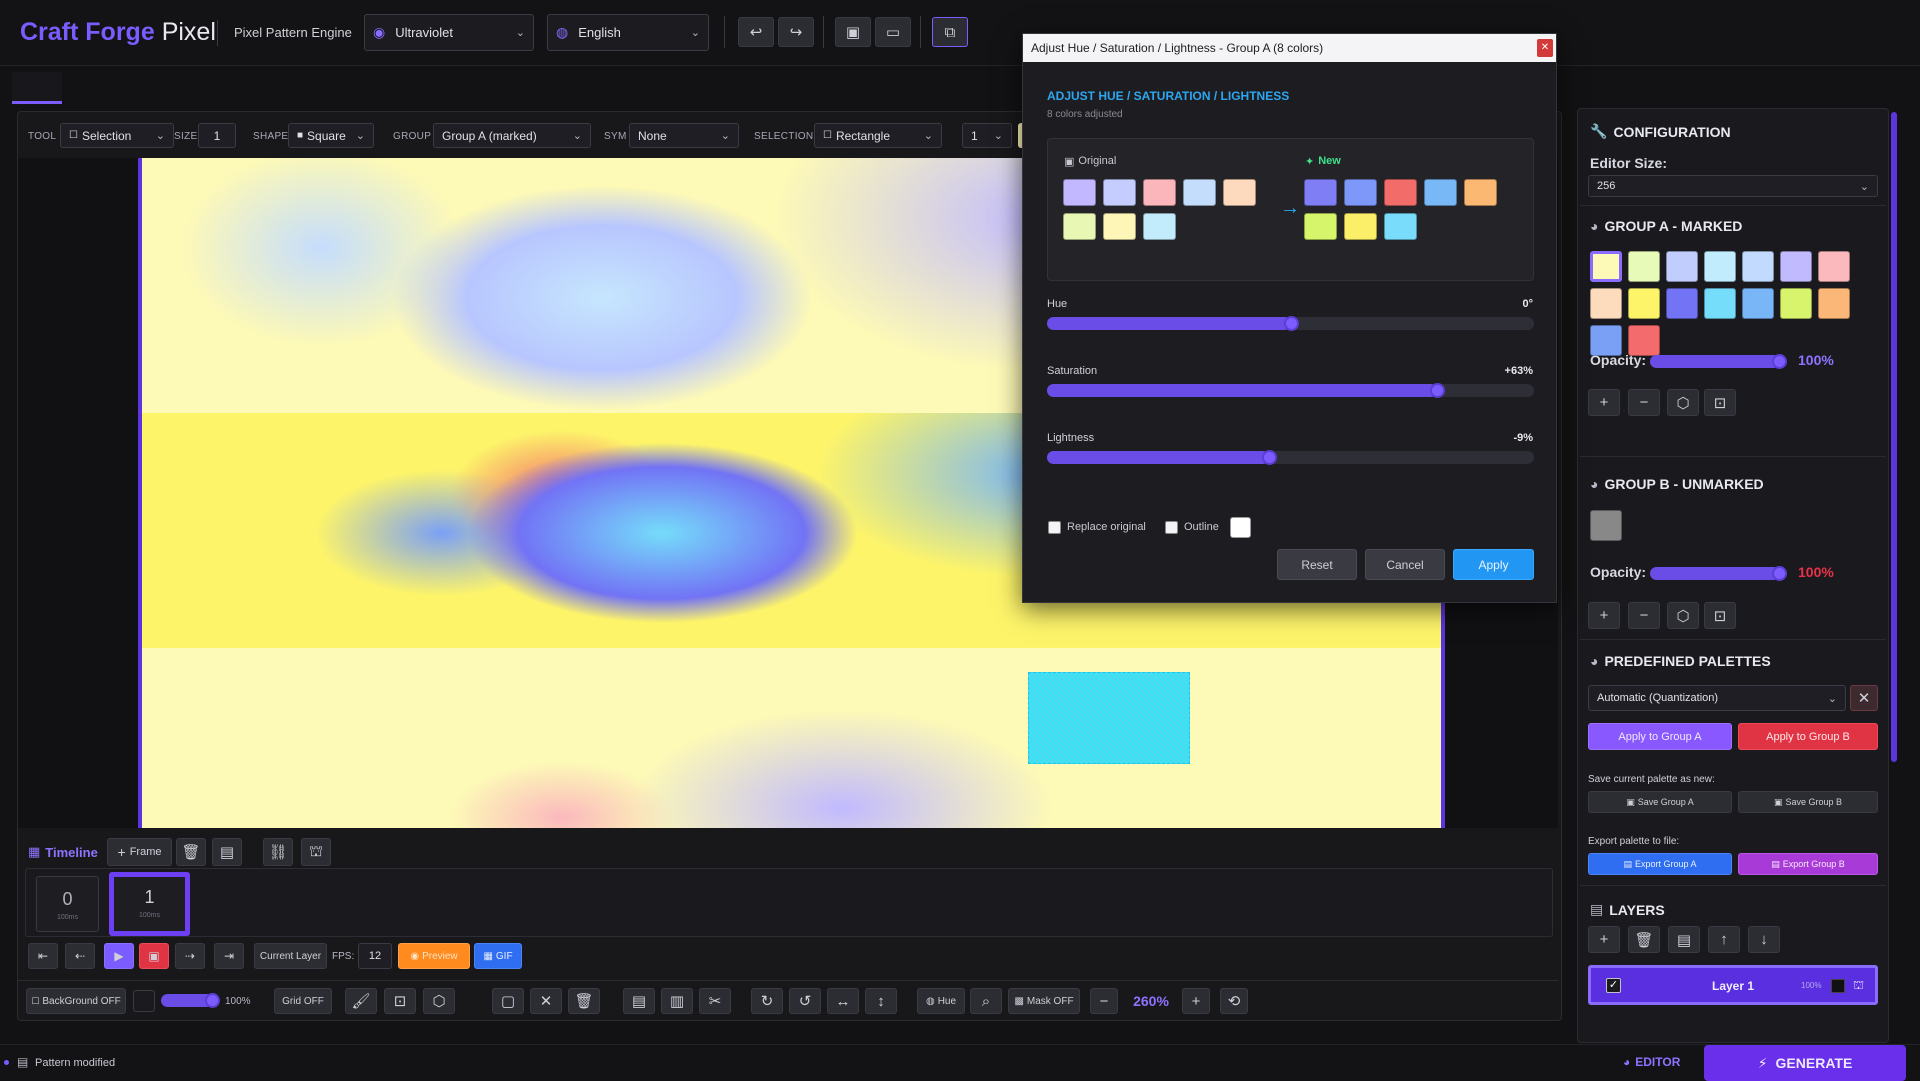  I want to click on apply-group-a-button: Apply to Group A, so click(1660, 736).